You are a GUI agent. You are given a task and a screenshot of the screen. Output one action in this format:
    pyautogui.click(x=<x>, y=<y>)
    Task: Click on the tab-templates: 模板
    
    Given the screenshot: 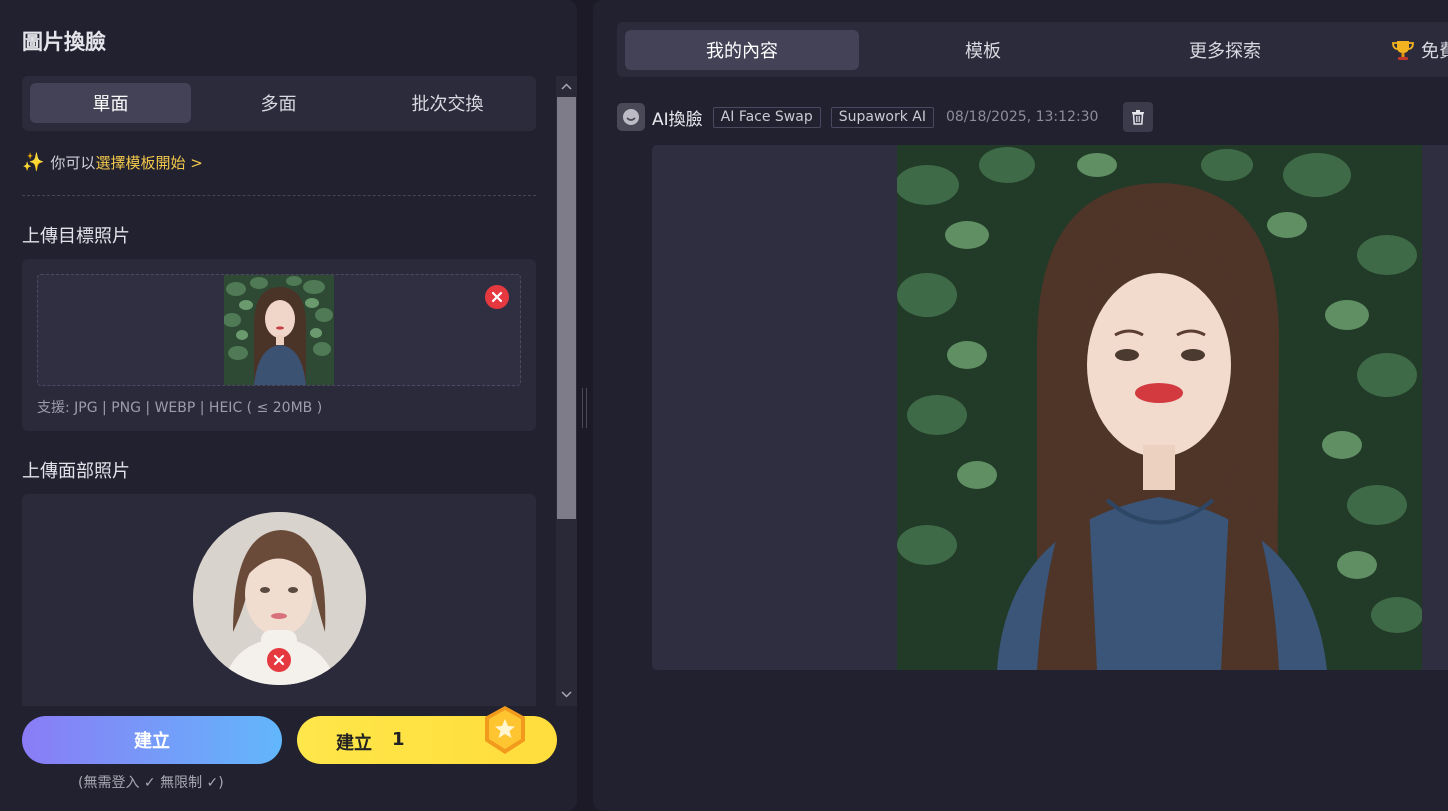 What is the action you would take?
    pyautogui.click(x=983, y=50)
    